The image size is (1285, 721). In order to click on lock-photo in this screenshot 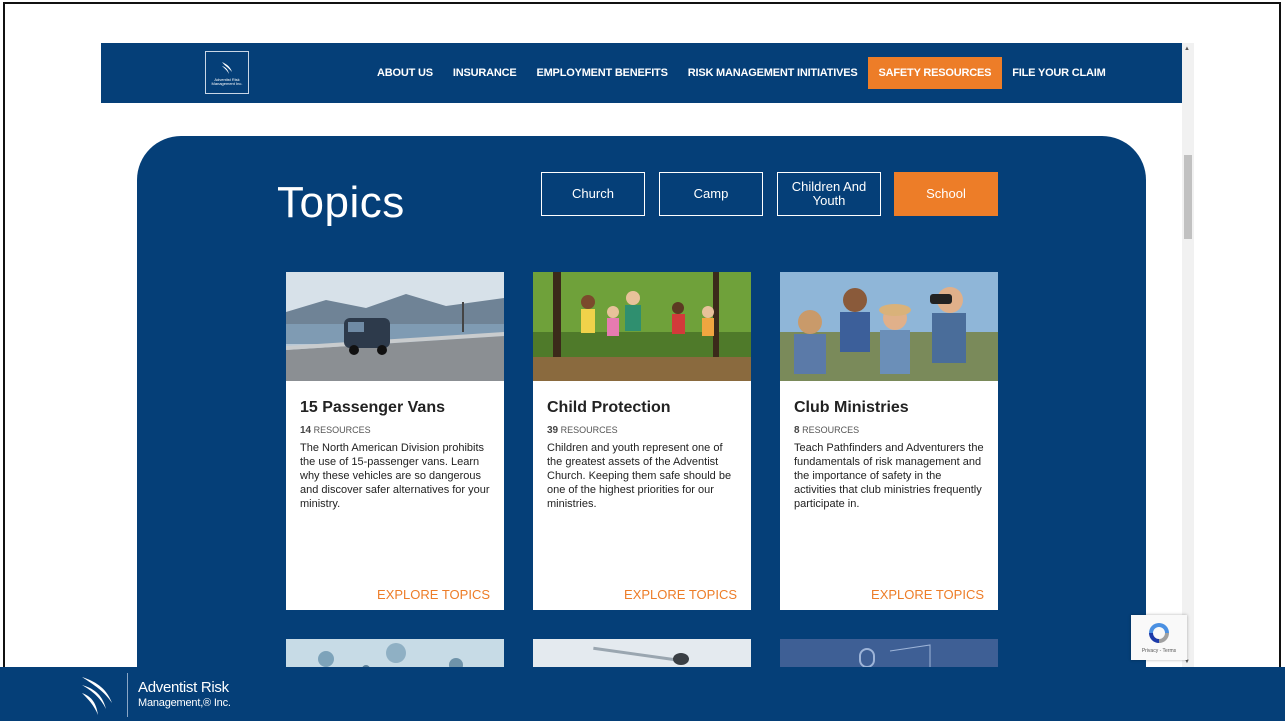, I will do `click(889, 653)`.